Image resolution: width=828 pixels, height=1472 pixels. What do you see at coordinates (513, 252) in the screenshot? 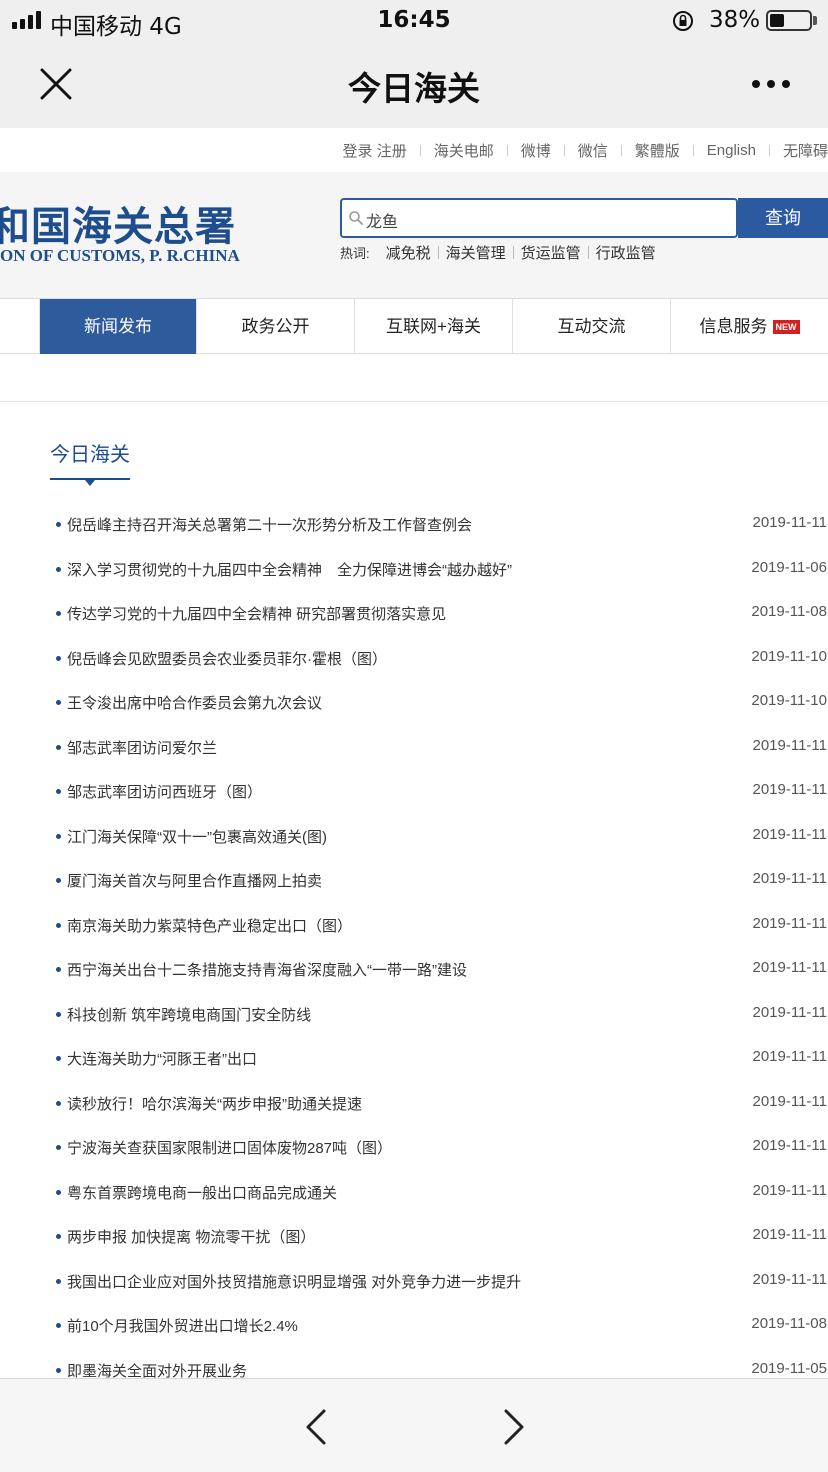
I see `hot-word-separator` at bounding box center [513, 252].